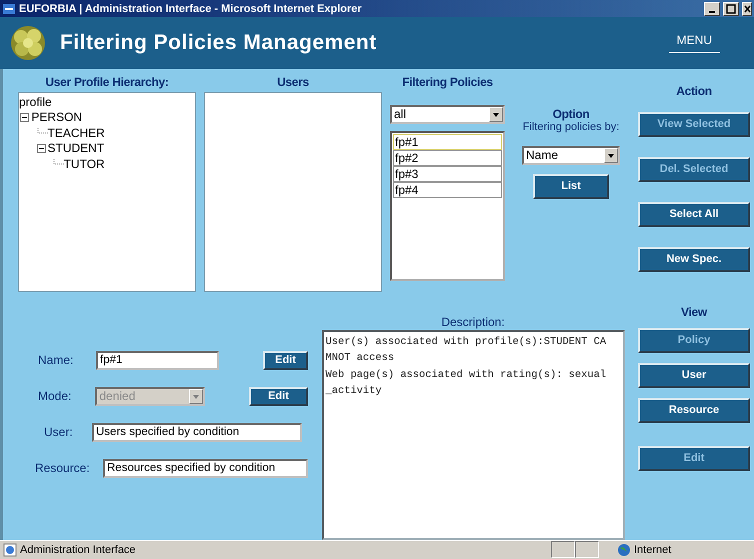 This screenshot has width=754, height=559. I want to click on name-field: fp#1, so click(157, 360).